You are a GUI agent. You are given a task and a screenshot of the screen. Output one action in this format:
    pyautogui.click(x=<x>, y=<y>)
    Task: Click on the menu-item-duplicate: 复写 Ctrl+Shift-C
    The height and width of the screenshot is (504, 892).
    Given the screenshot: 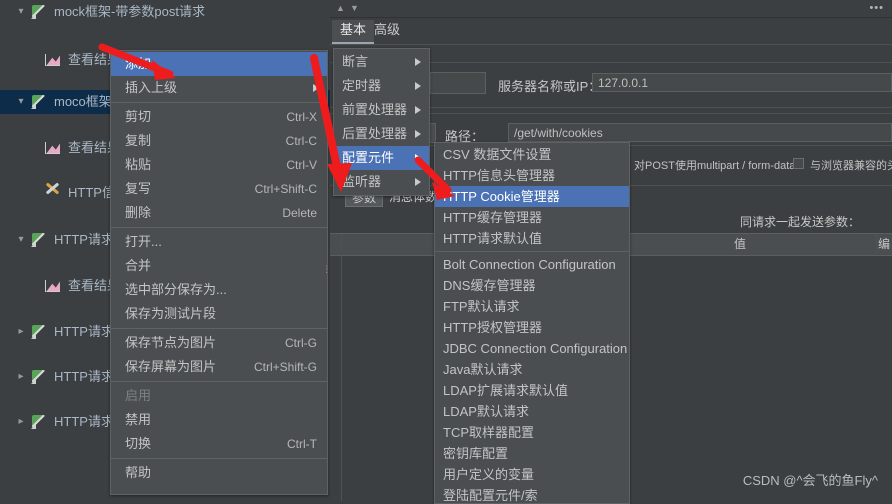 What is the action you would take?
    pyautogui.click(x=219, y=189)
    